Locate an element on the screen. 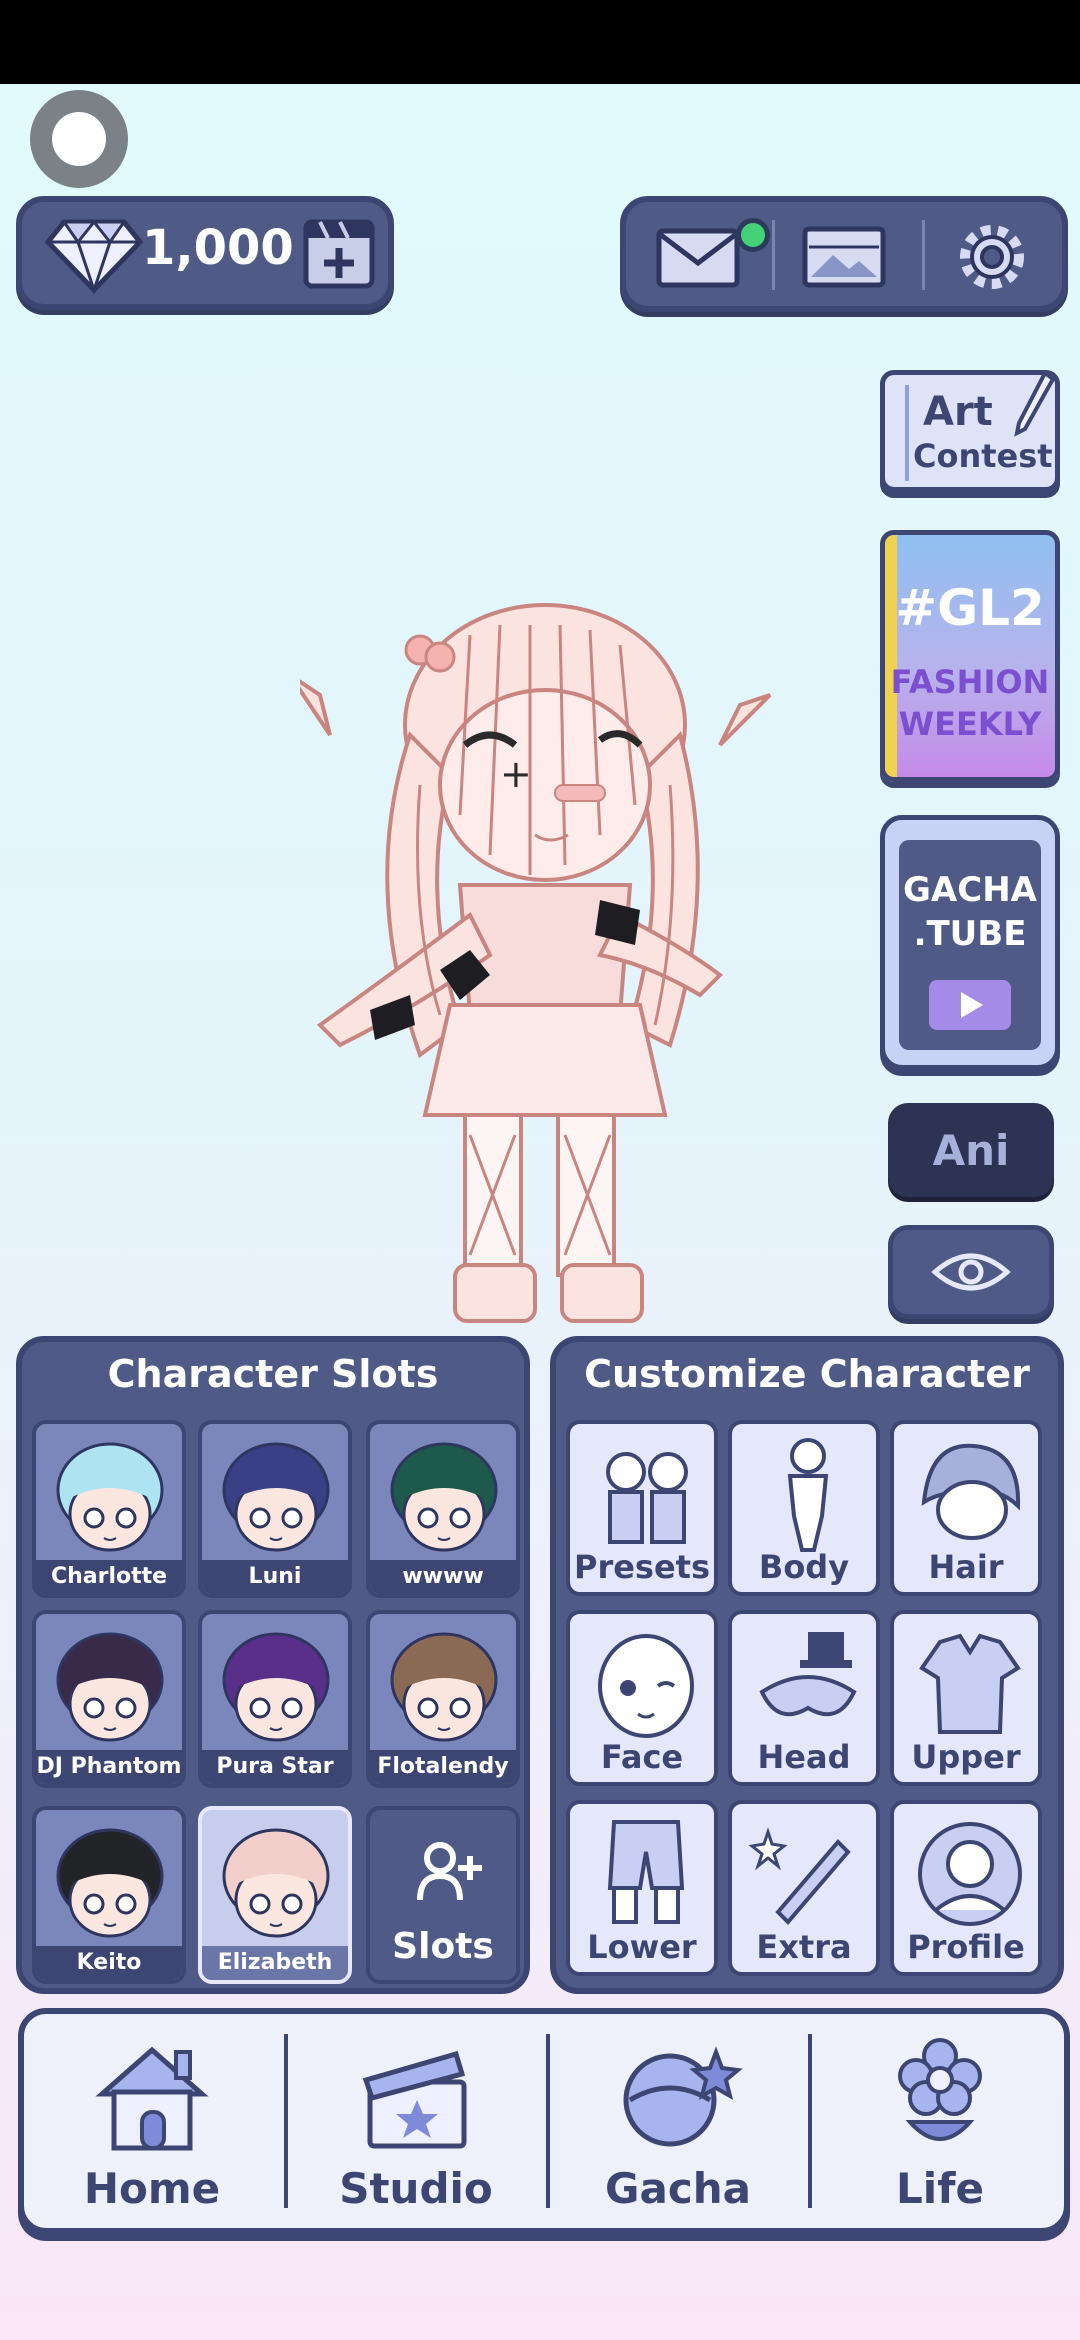 The image size is (1080, 2340). nav-life: Life is located at coordinates (940, 2121).